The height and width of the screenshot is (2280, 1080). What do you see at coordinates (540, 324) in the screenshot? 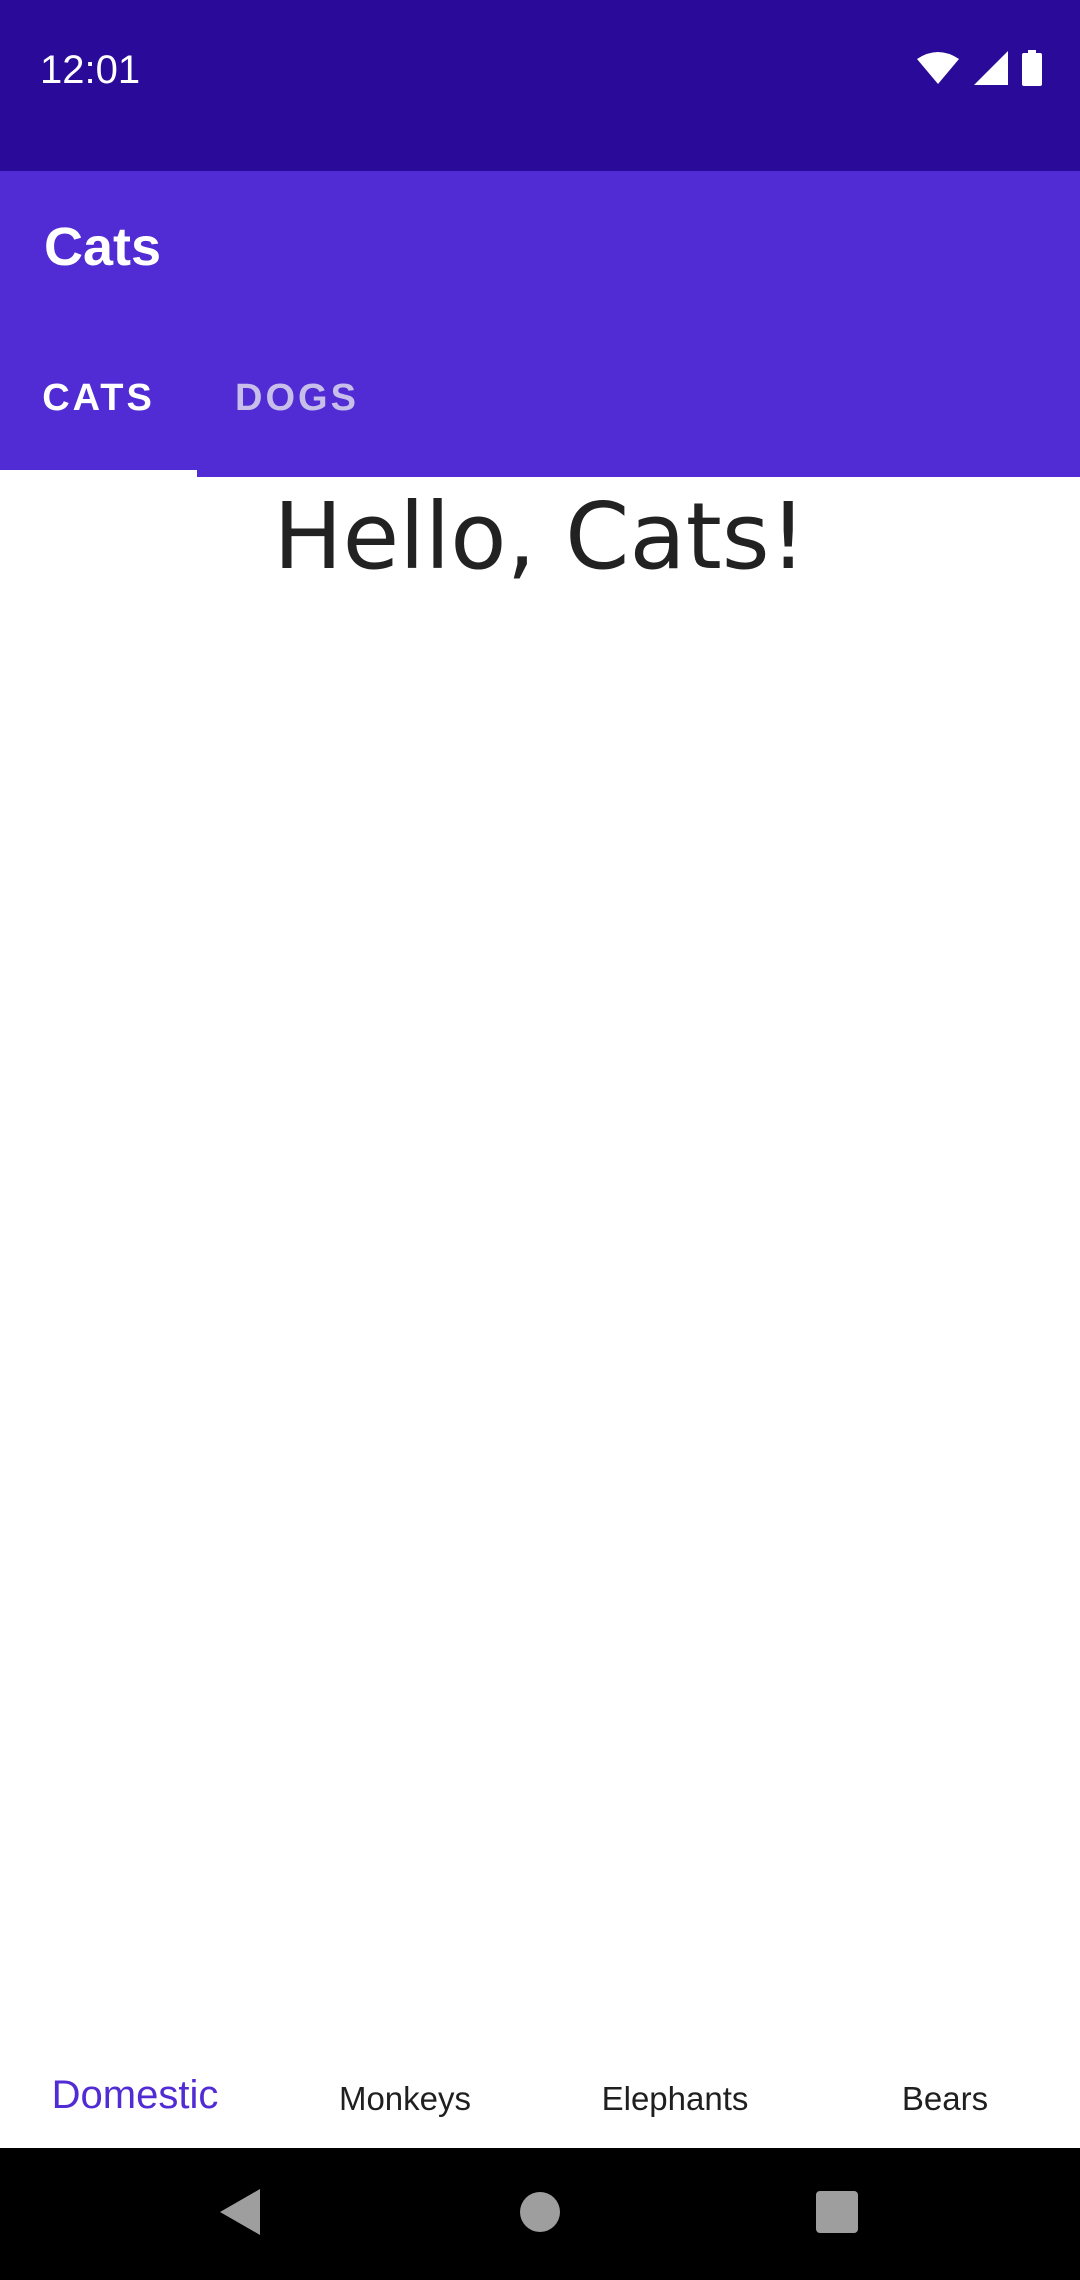
I see `app-bar: Cats CATS DOGS` at bounding box center [540, 324].